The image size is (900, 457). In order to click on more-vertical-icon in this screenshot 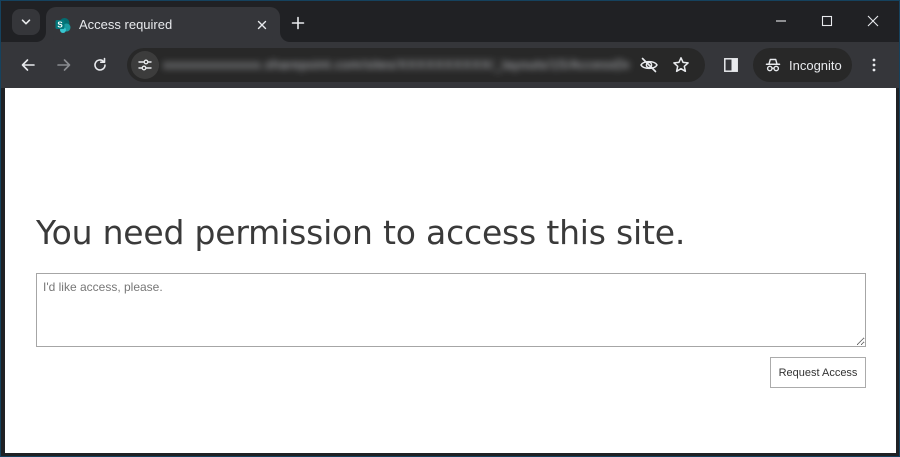, I will do `click(874, 65)`.